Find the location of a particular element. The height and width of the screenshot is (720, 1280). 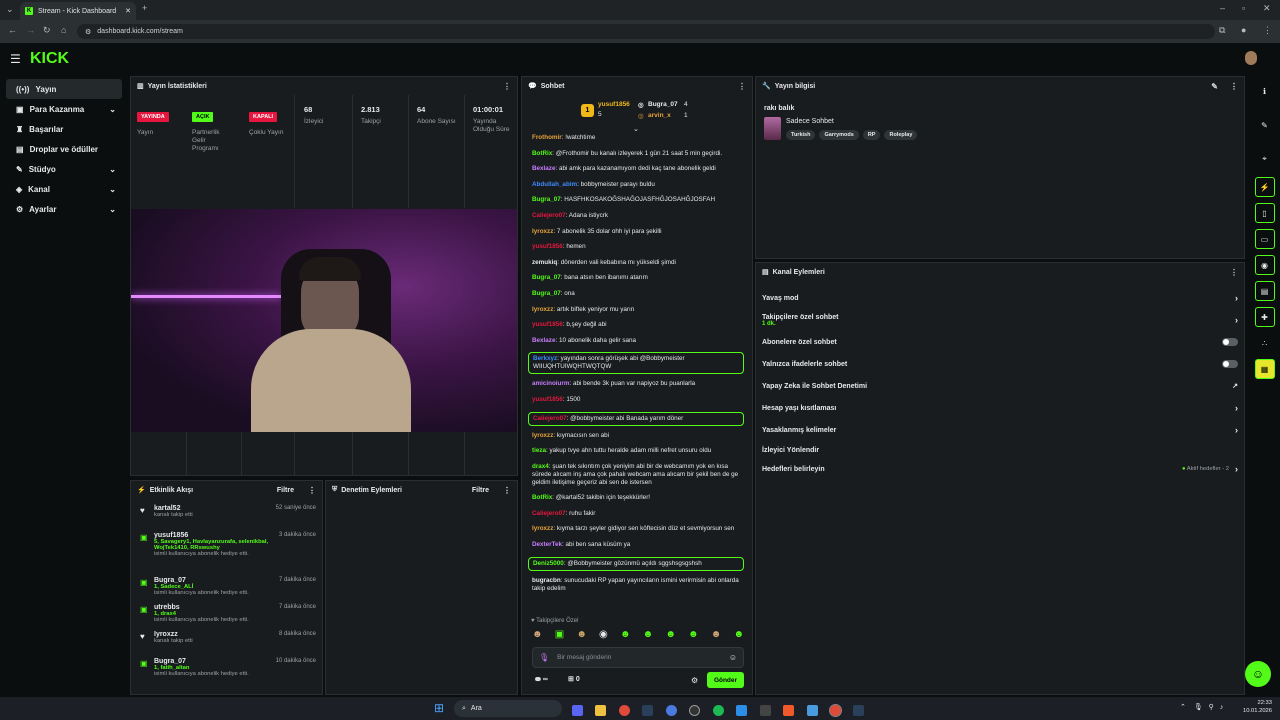

microphone-icon: 🎙 is located at coordinates (544, 657).